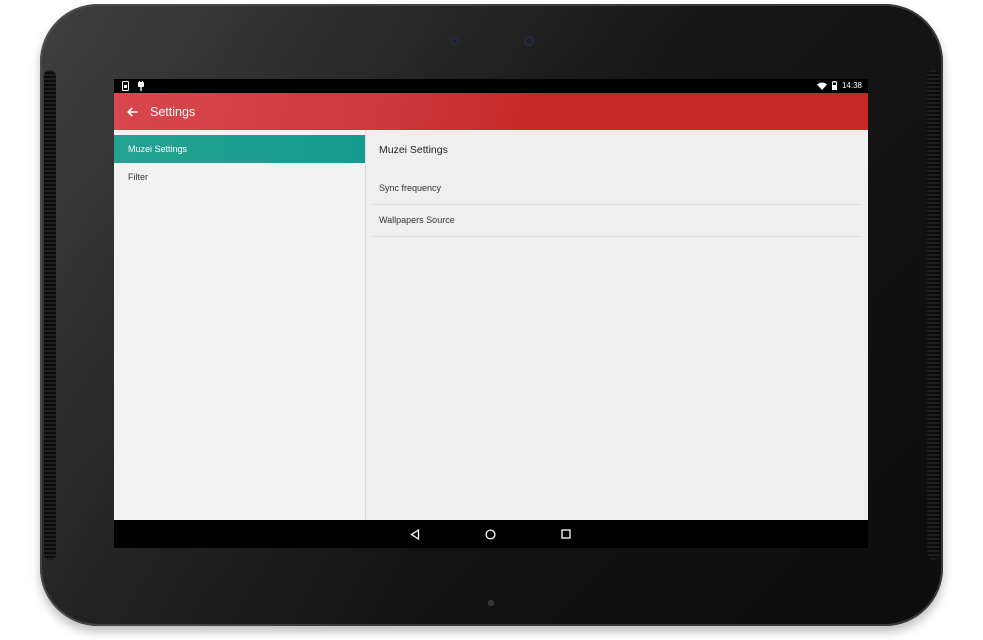 The image size is (983, 640). Describe the element at coordinates (239, 149) in the screenshot. I see `header-item-muzei-settings: Muzei Settings` at that location.